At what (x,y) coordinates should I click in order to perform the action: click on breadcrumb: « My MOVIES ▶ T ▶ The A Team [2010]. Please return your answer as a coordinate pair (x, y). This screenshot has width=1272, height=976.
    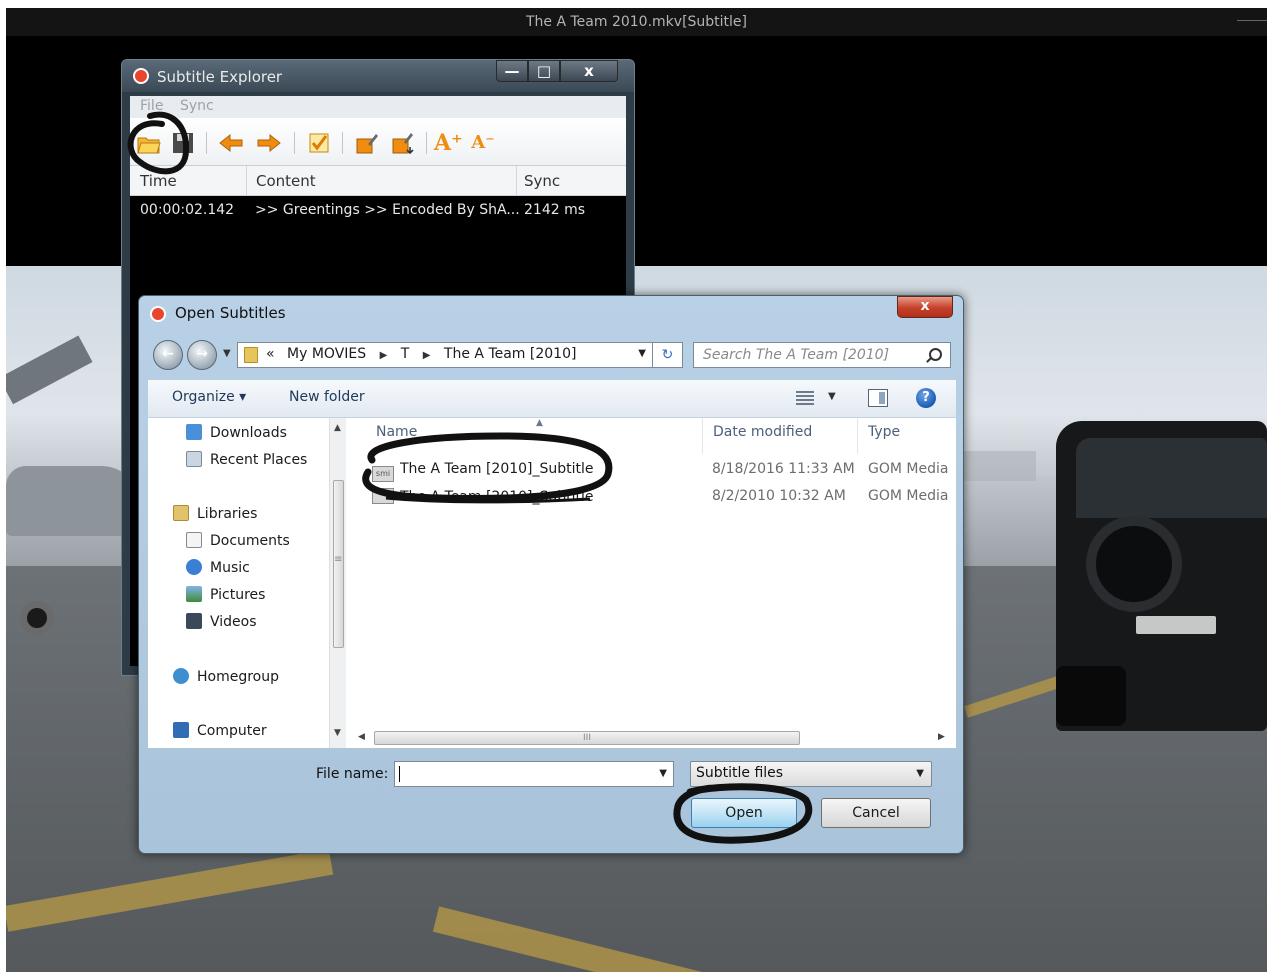
    Looking at the image, I should click on (421, 354).